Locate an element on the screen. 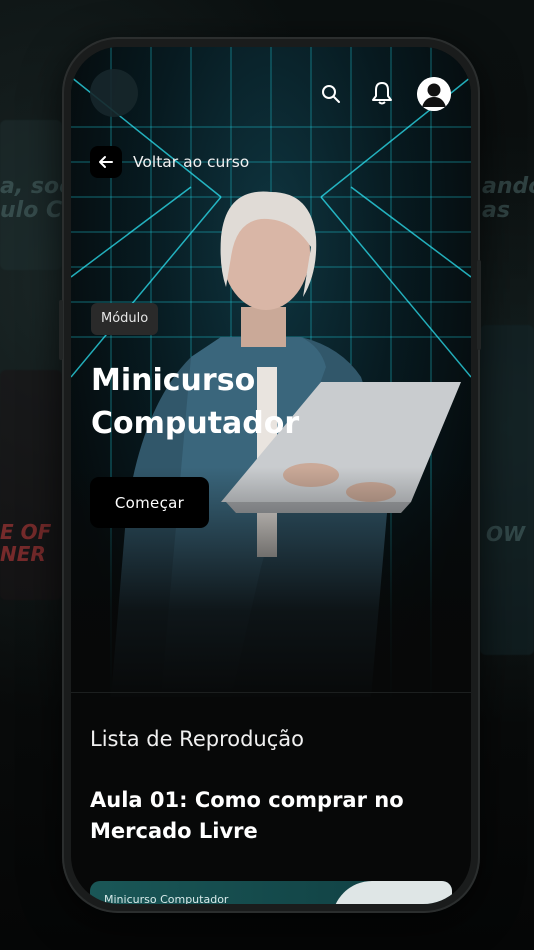 This screenshot has height=950, width=534. user-avatar-button is located at coordinates (434, 94).